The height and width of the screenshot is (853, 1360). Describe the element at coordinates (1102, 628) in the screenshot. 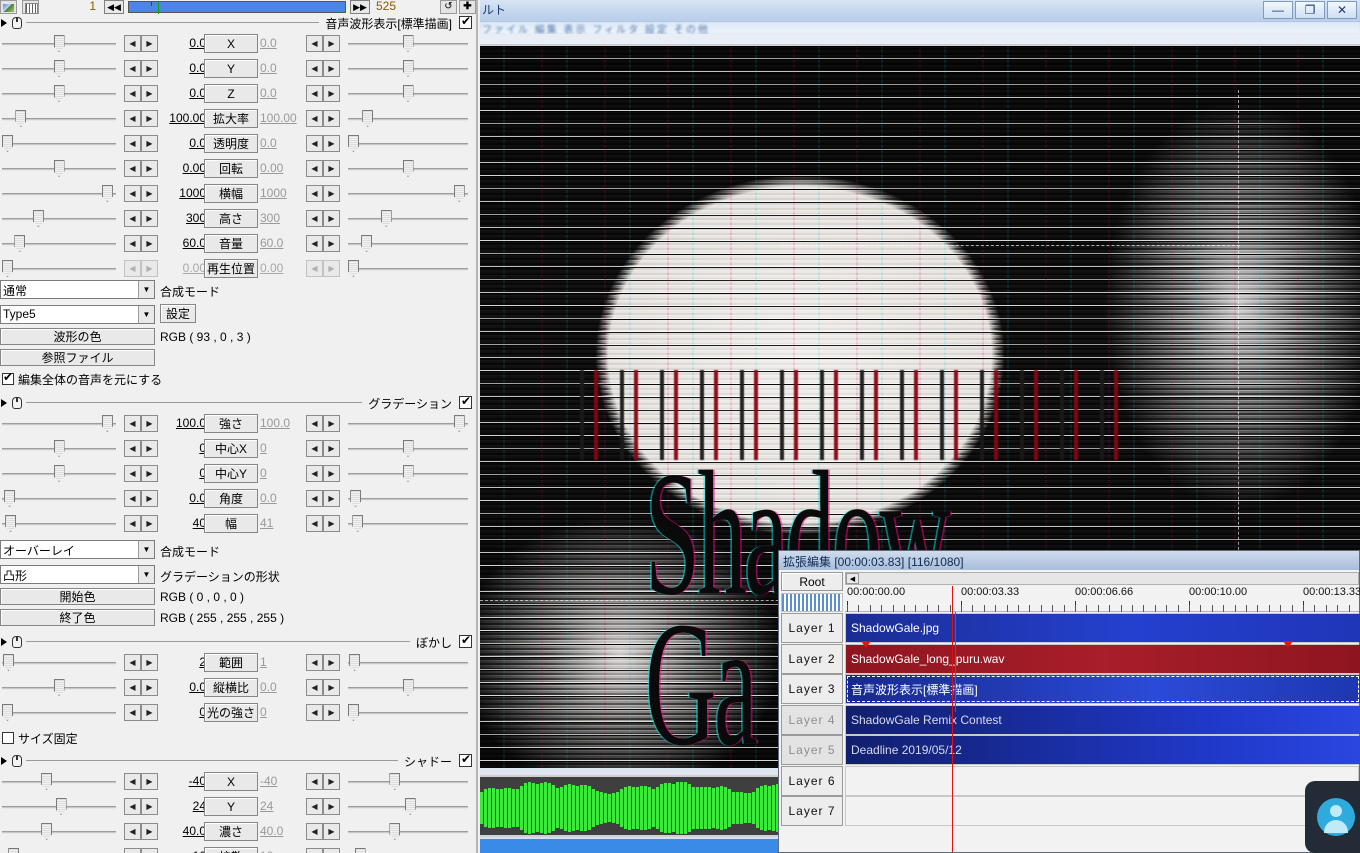

I see `timeline-lane-1: ShadowGale.jpg` at that location.